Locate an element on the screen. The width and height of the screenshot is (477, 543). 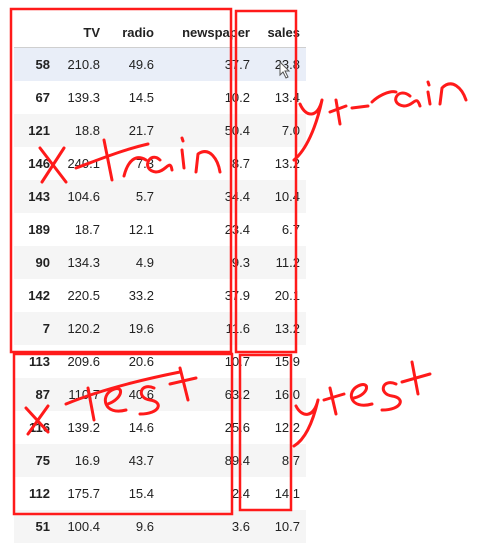
y-test-box is located at coordinates (265, 432).